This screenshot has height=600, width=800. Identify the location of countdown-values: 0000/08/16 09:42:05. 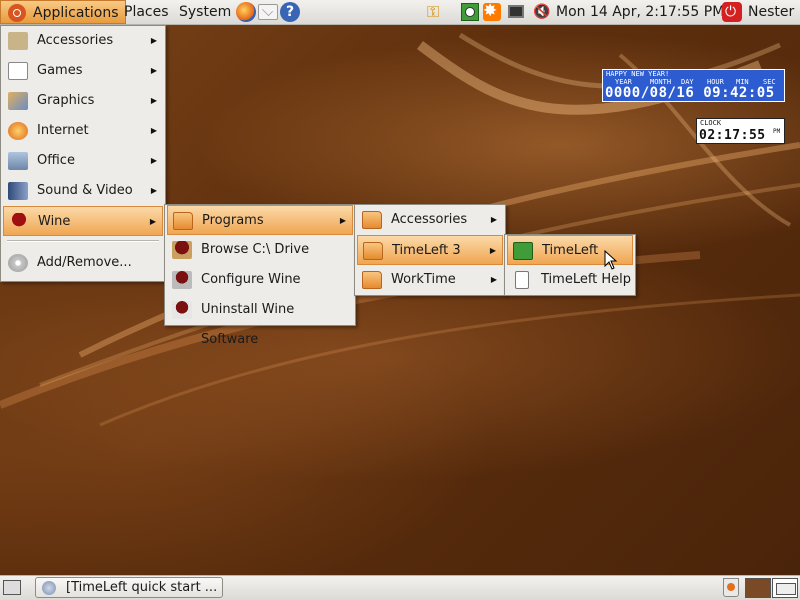
(690, 93).